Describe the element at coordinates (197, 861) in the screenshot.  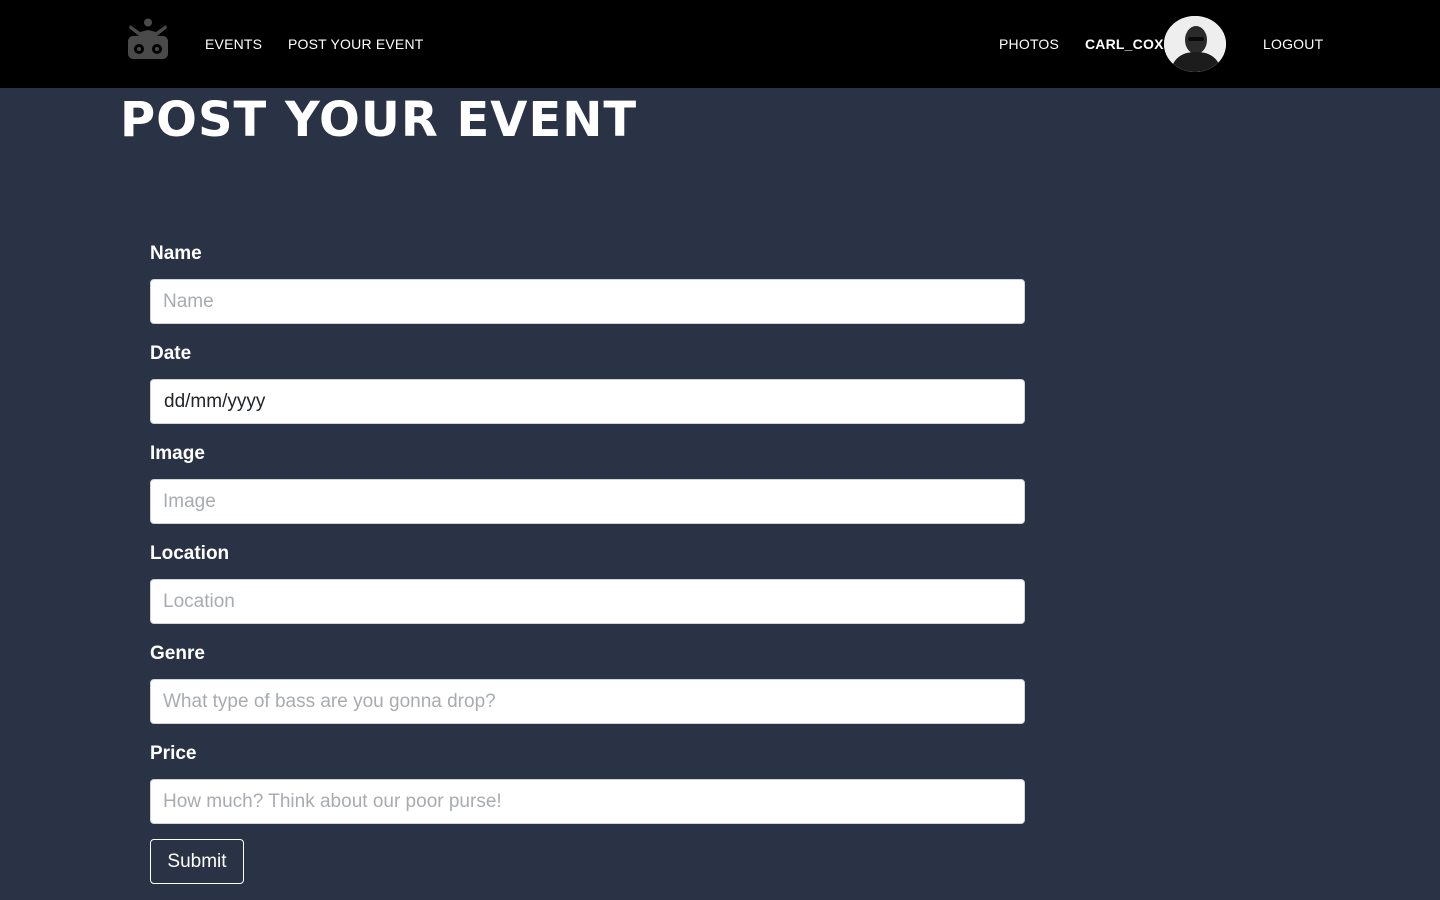
I see `submit-button: Submit` at that location.